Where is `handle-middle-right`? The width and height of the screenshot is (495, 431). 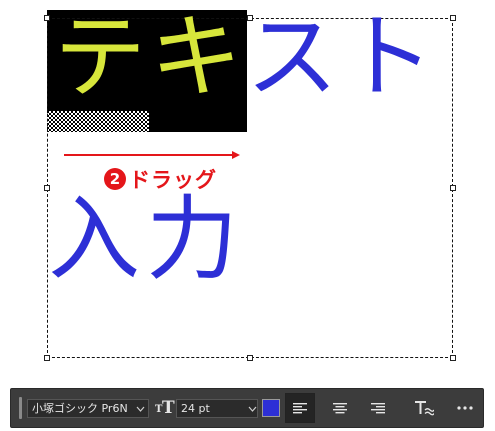
handle-middle-right is located at coordinates (453, 188).